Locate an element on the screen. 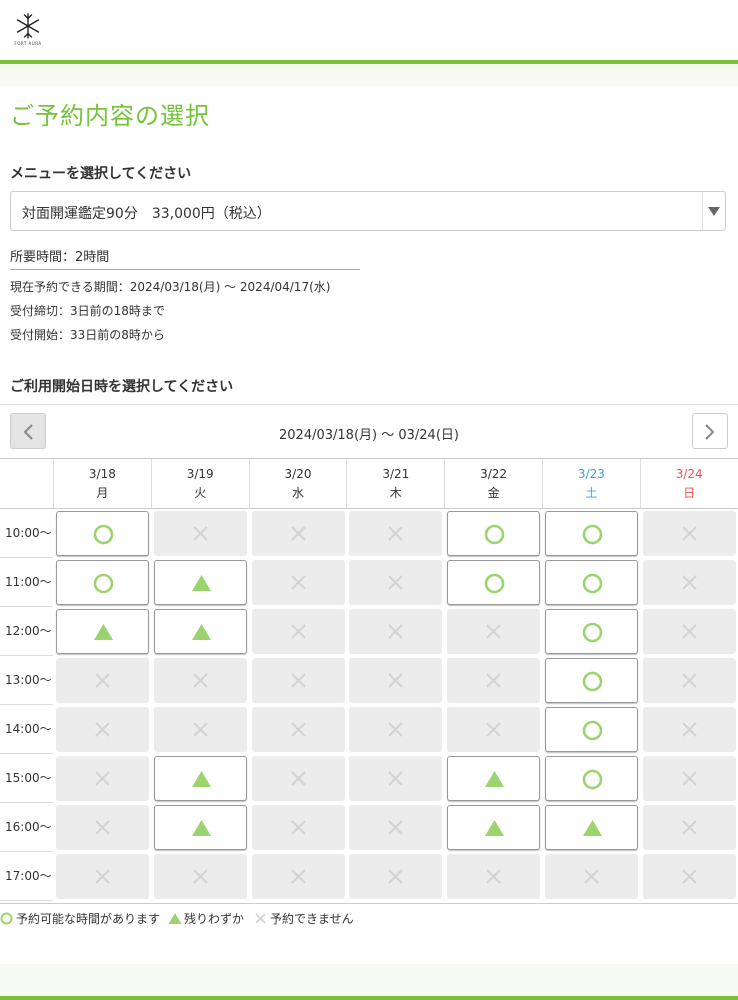 Image resolution: width=738 pixels, height=1000 pixels. day-date: 3/23 is located at coordinates (591, 474).